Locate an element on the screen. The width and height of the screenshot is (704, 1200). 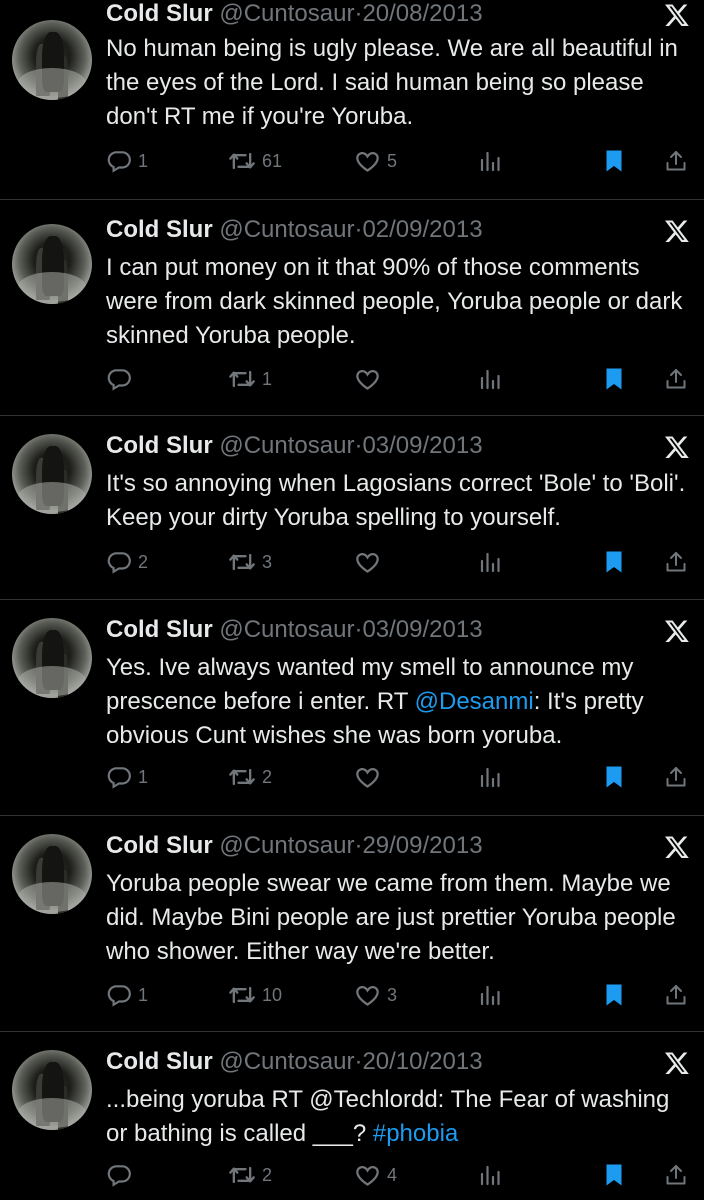
tweet-date: 02/09/2013 is located at coordinates (422, 229).